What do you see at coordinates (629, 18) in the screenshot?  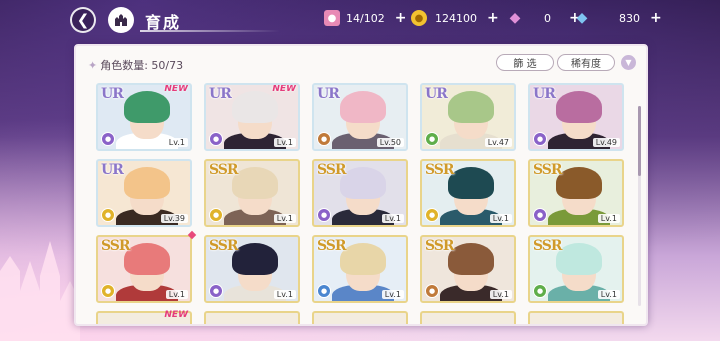 I see `resource-value: 830` at bounding box center [629, 18].